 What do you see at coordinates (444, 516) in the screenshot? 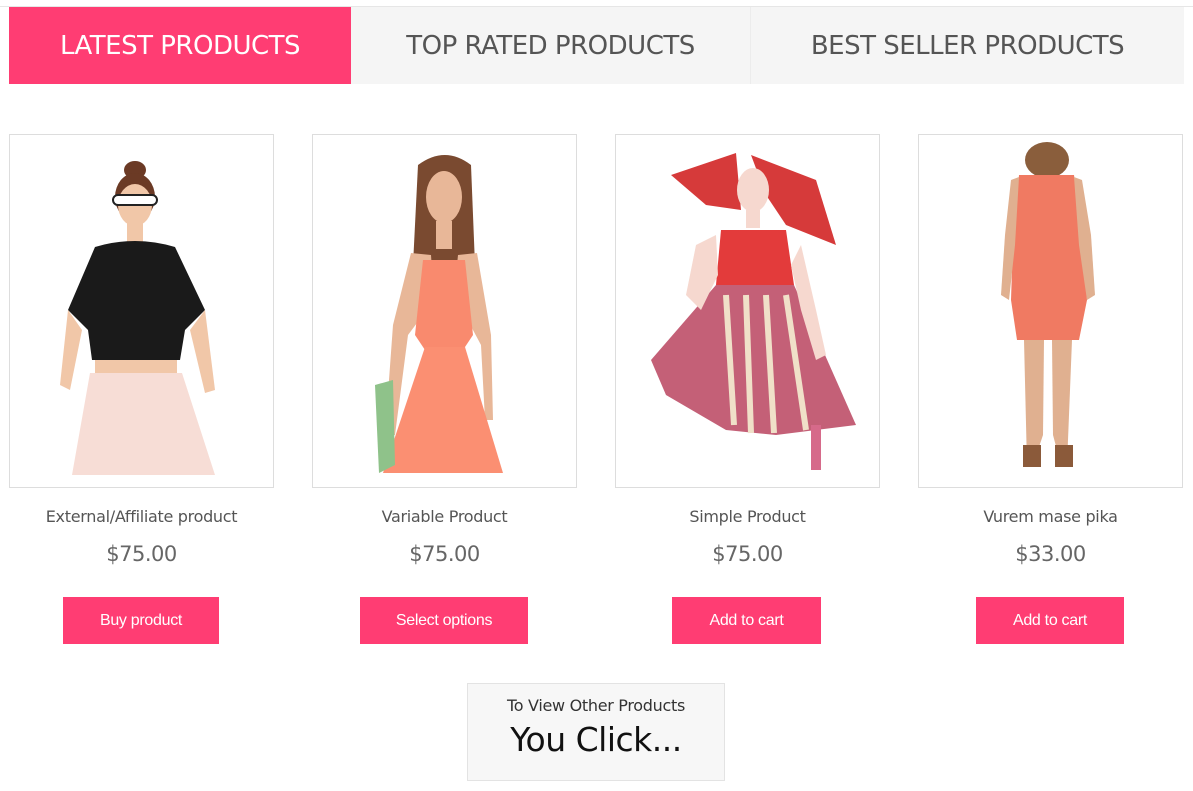
I see `product-title: Variable Product` at bounding box center [444, 516].